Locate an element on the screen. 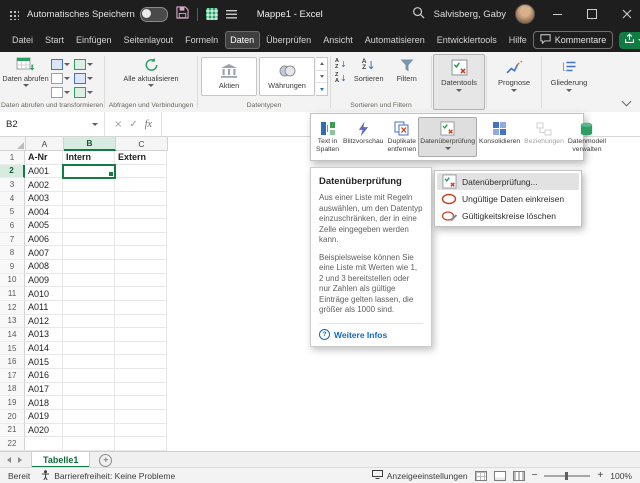  enter-formula-icon: ✓ is located at coordinates (133, 124).